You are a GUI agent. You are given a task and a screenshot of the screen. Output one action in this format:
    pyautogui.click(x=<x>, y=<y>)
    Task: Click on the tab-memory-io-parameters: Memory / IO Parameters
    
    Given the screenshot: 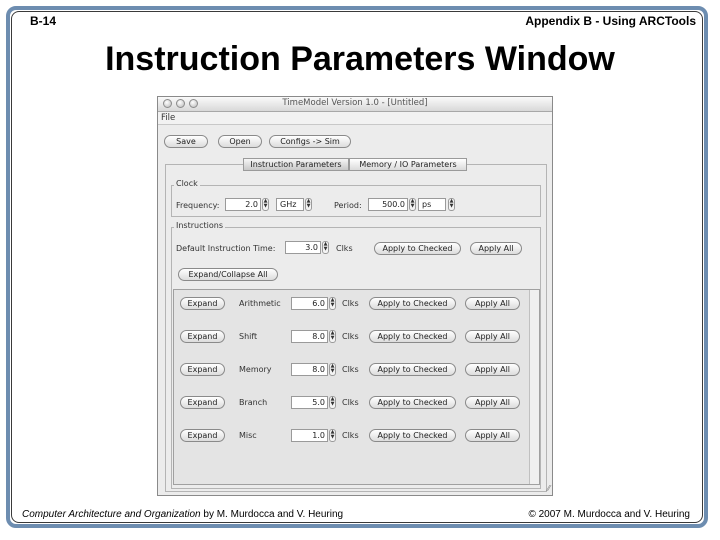 What is the action you would take?
    pyautogui.click(x=408, y=164)
    